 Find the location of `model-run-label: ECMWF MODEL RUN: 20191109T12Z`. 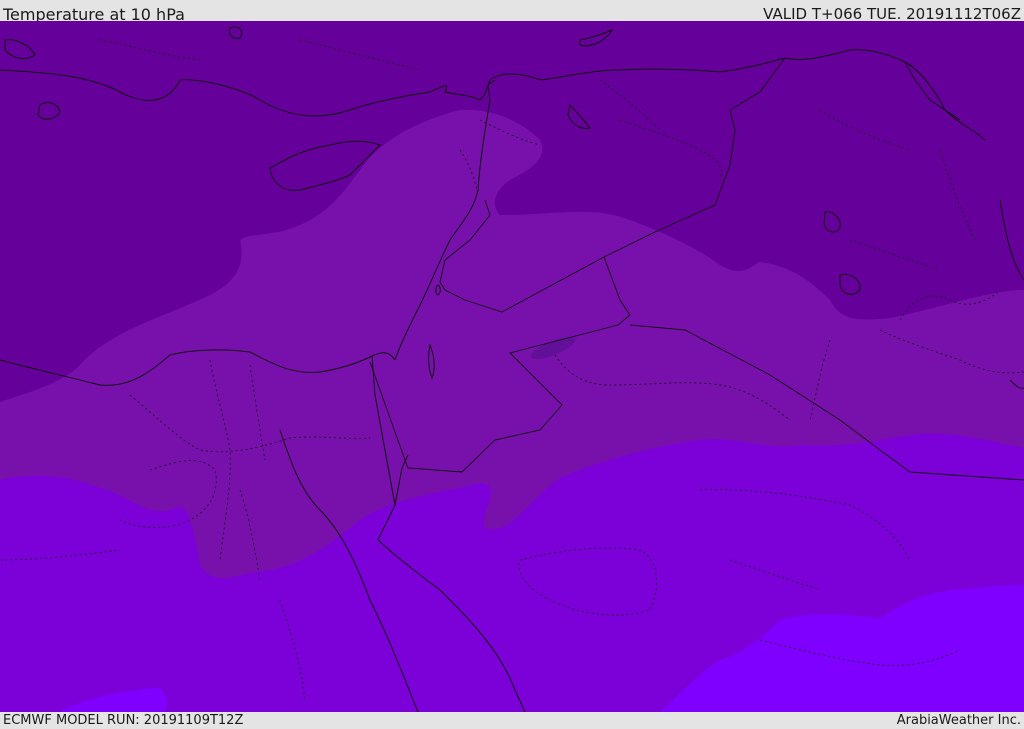

model-run-label: ECMWF MODEL RUN: 20191109T12Z is located at coordinates (123, 720).